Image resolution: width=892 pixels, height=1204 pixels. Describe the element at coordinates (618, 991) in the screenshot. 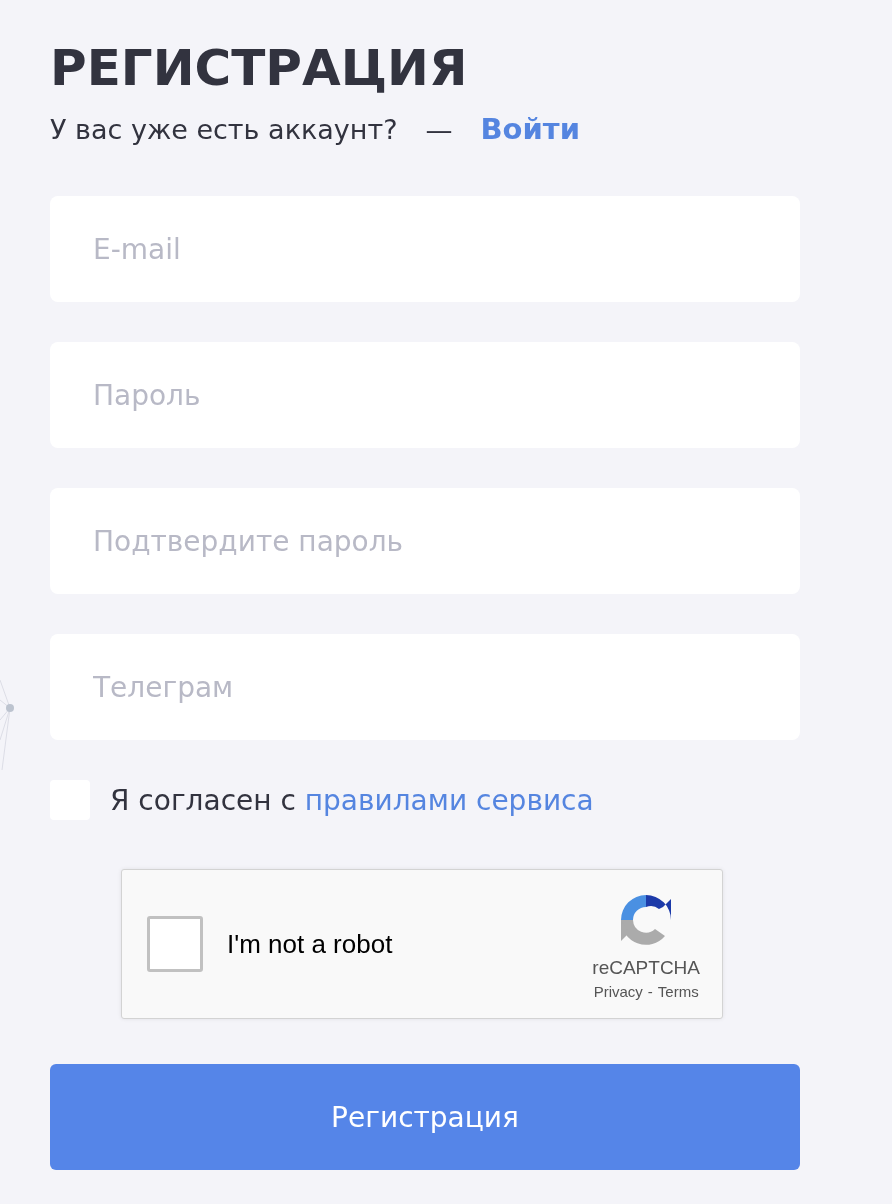

I see `privacy-link: Privacy` at that location.